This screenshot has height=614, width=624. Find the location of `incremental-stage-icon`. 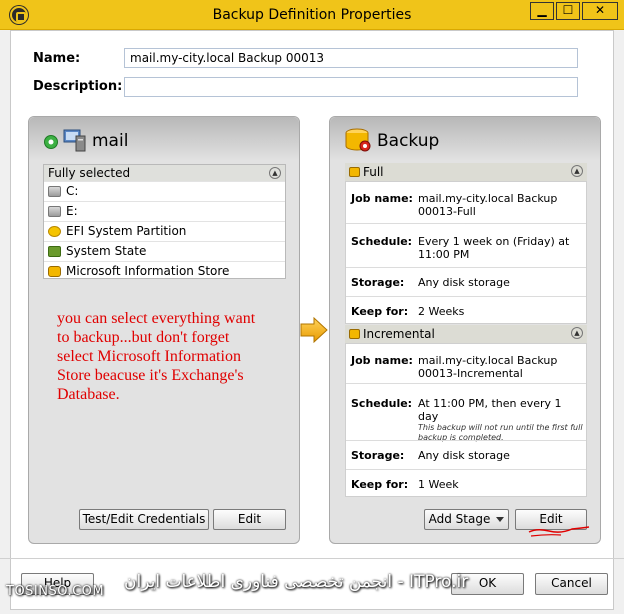

incremental-stage-icon is located at coordinates (354, 334).